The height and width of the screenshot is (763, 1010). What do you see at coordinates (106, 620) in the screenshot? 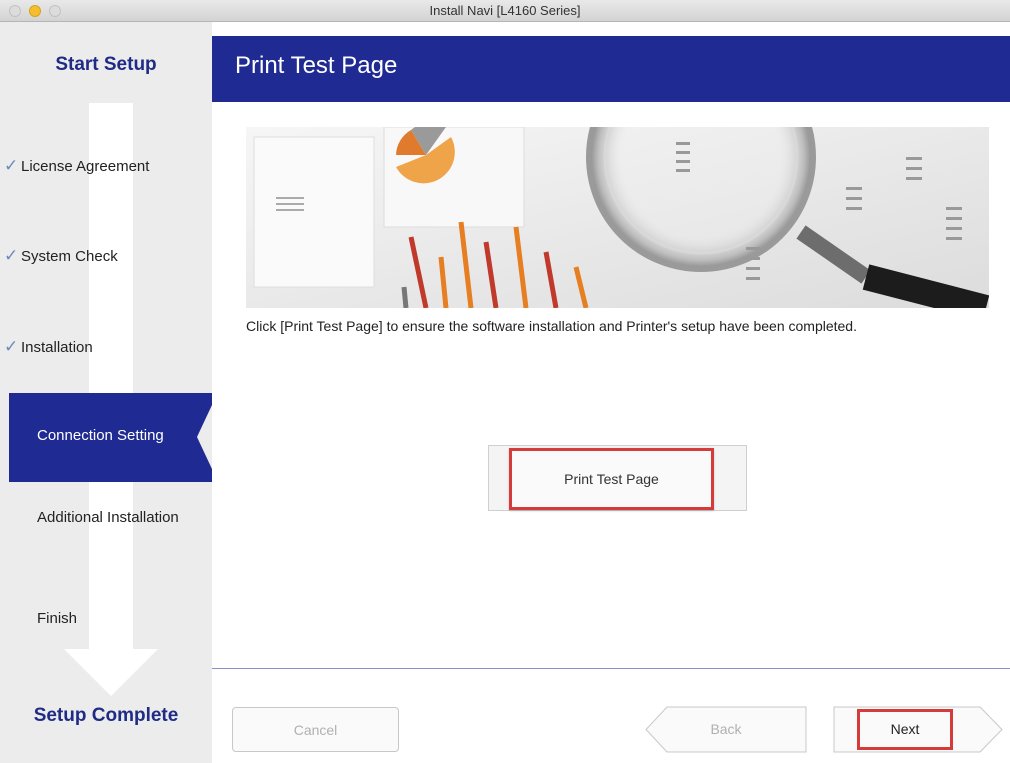
I see `sidebar-step-finish: Finish` at bounding box center [106, 620].